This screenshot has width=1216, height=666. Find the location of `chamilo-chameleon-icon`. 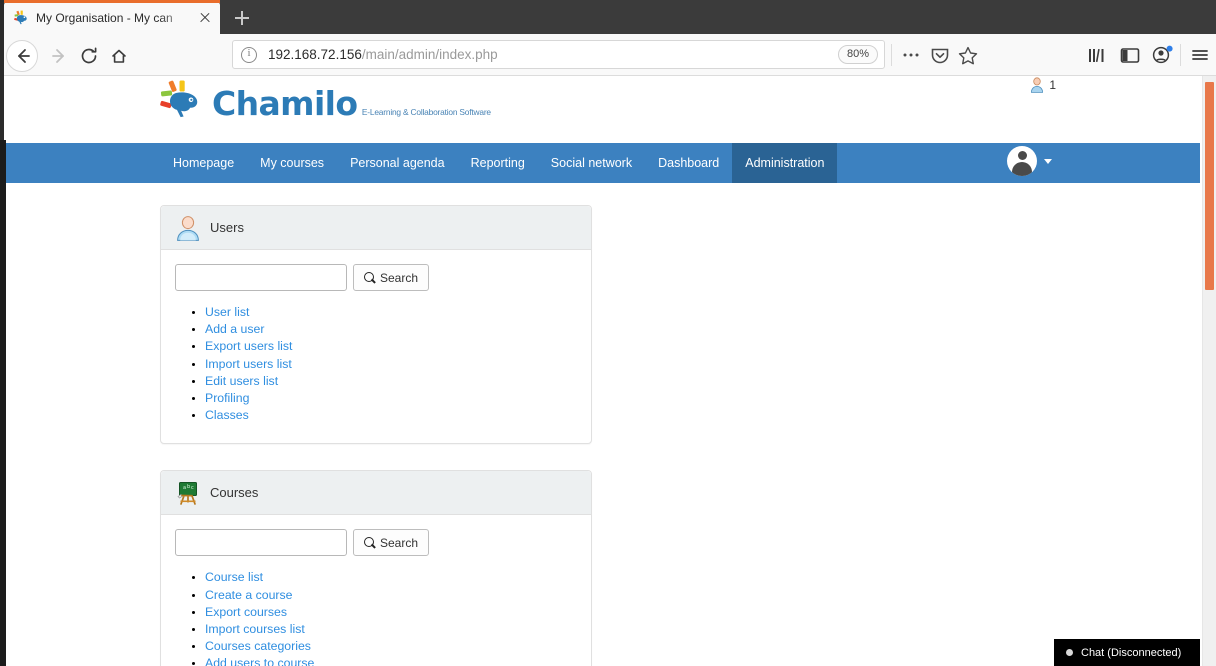

chamilo-chameleon-icon is located at coordinates (182, 101).